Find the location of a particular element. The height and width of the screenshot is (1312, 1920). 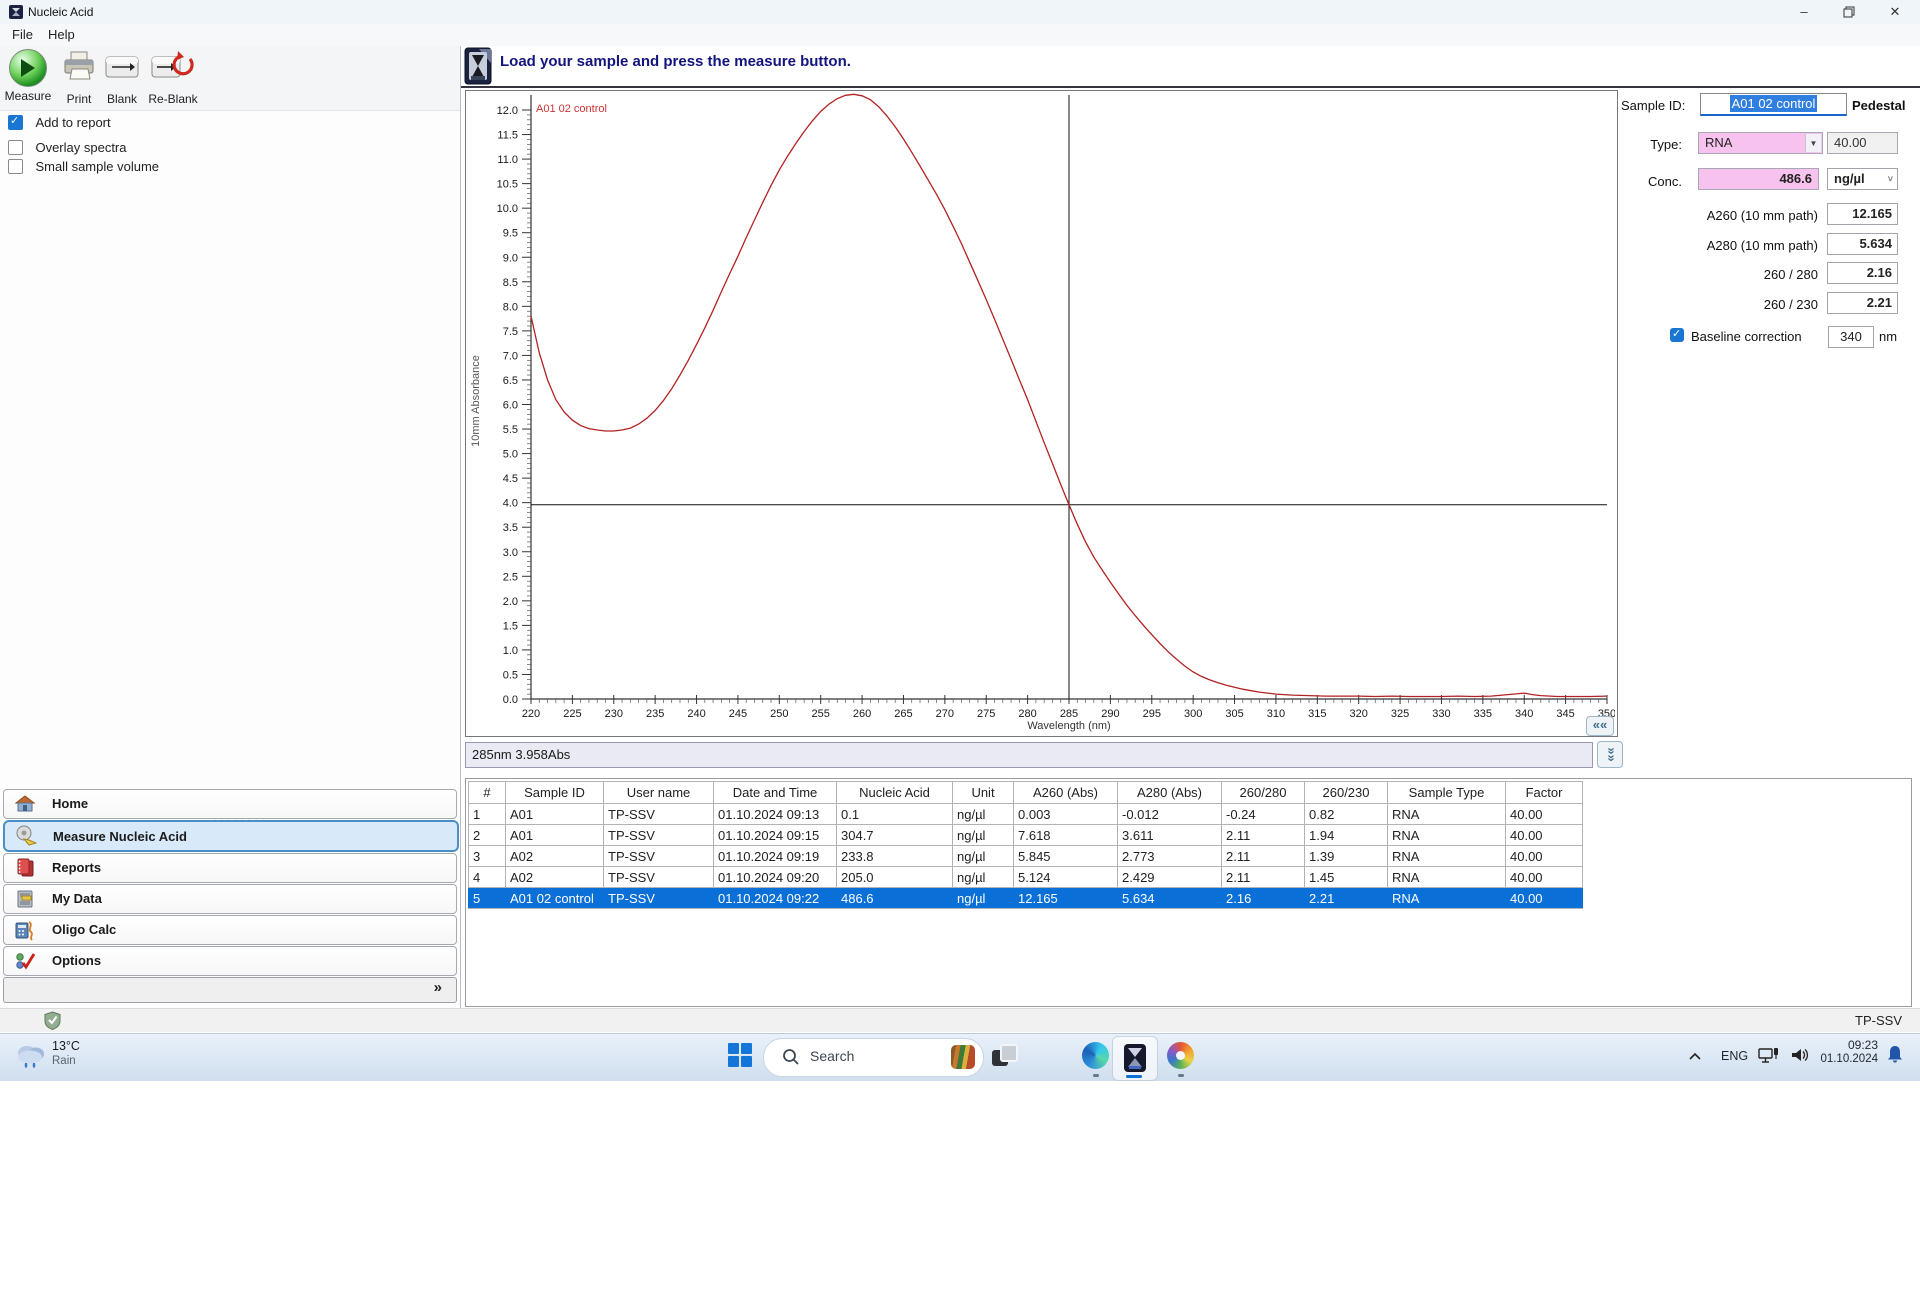

sidebar-item-oligo-calc: Oligo Calc is located at coordinates (230, 930).